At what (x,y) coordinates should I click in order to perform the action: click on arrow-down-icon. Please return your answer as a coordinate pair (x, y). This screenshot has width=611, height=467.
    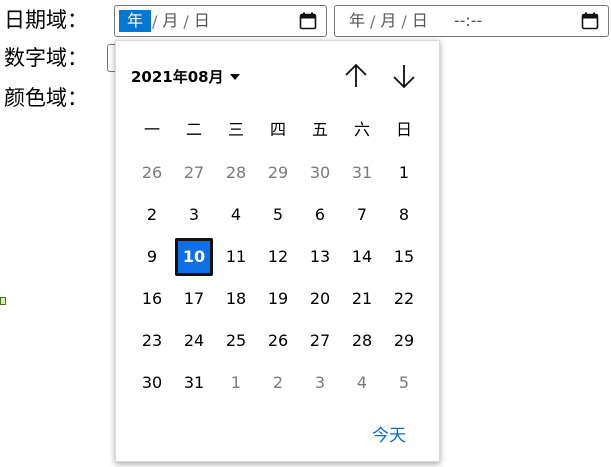
    Looking at the image, I should click on (404, 77).